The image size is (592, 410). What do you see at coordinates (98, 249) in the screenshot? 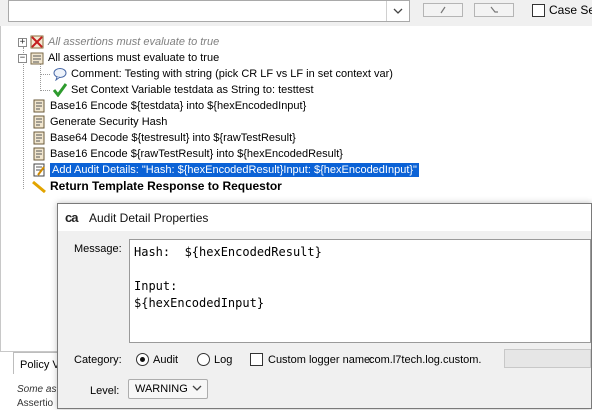
I see `message-label: Message:` at bounding box center [98, 249].